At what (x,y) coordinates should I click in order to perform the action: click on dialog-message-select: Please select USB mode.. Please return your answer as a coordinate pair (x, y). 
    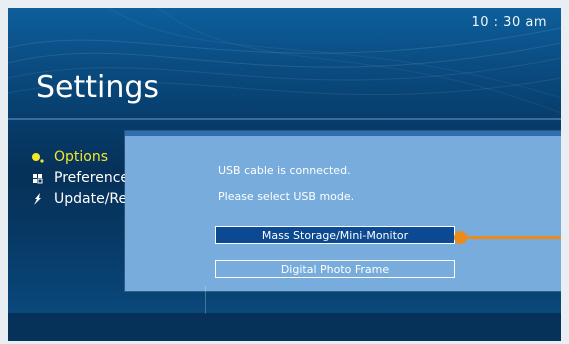
    Looking at the image, I should click on (286, 196).